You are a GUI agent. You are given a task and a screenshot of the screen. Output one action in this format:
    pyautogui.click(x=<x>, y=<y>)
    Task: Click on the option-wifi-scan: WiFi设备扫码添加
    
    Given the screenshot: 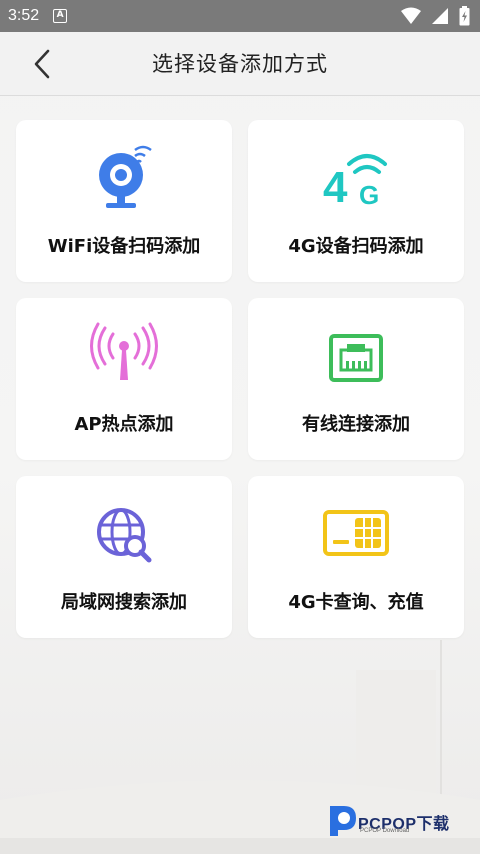 What is the action you would take?
    pyautogui.click(x=124, y=201)
    